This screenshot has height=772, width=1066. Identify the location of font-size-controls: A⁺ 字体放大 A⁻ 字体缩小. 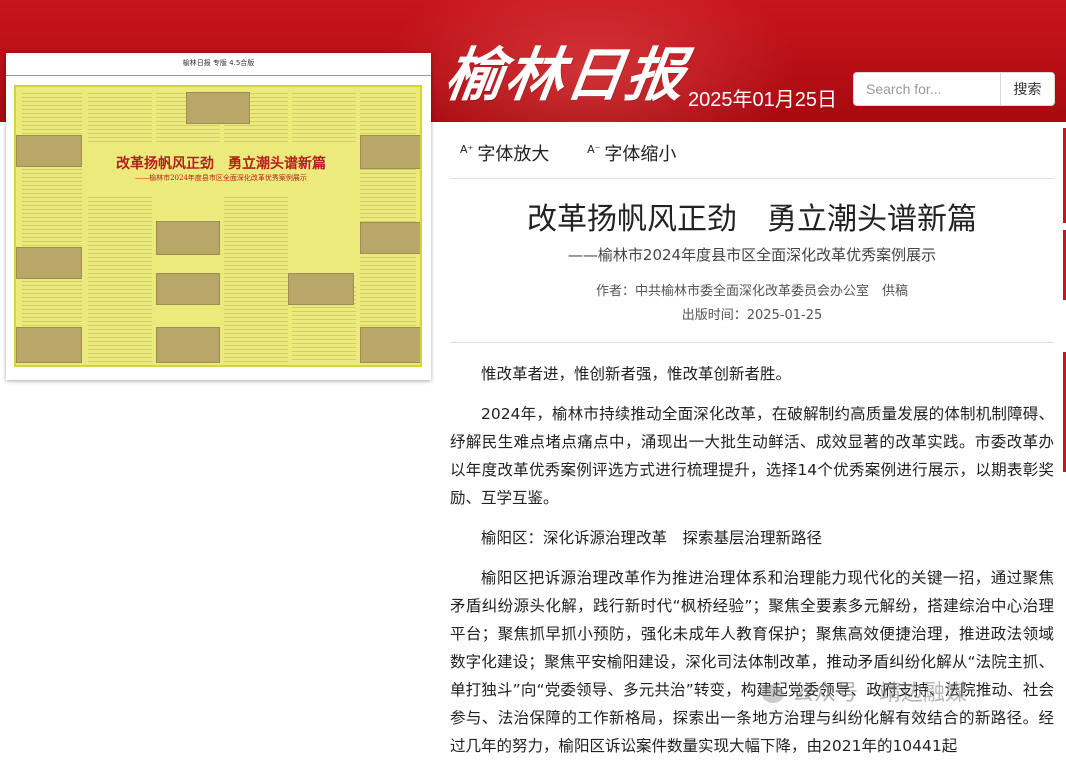
(584, 153).